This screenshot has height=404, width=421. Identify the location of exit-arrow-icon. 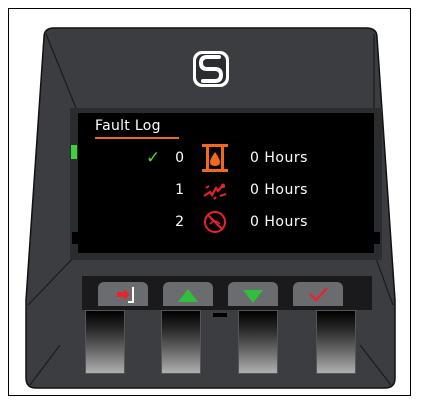
(125, 295).